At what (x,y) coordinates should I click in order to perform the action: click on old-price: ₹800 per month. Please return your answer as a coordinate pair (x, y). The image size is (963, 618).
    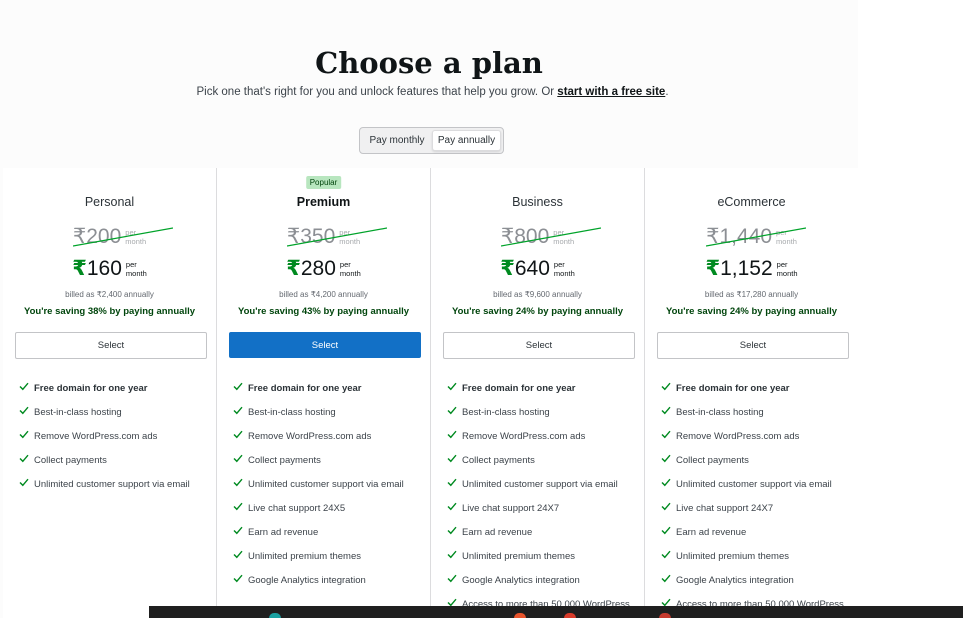
    Looking at the image, I should click on (537, 237).